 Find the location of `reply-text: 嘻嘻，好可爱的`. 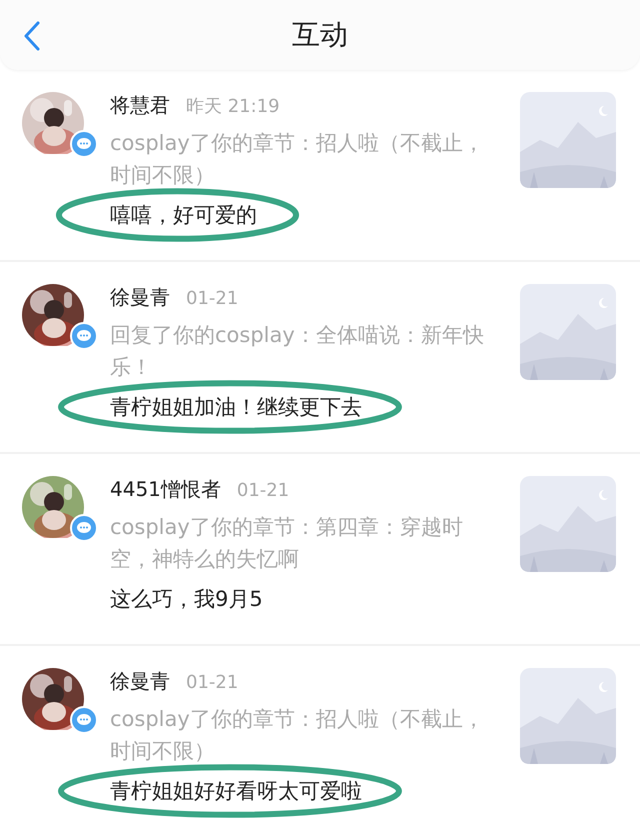

reply-text: 嘻嘻，好可爱的 is located at coordinates (183, 215).